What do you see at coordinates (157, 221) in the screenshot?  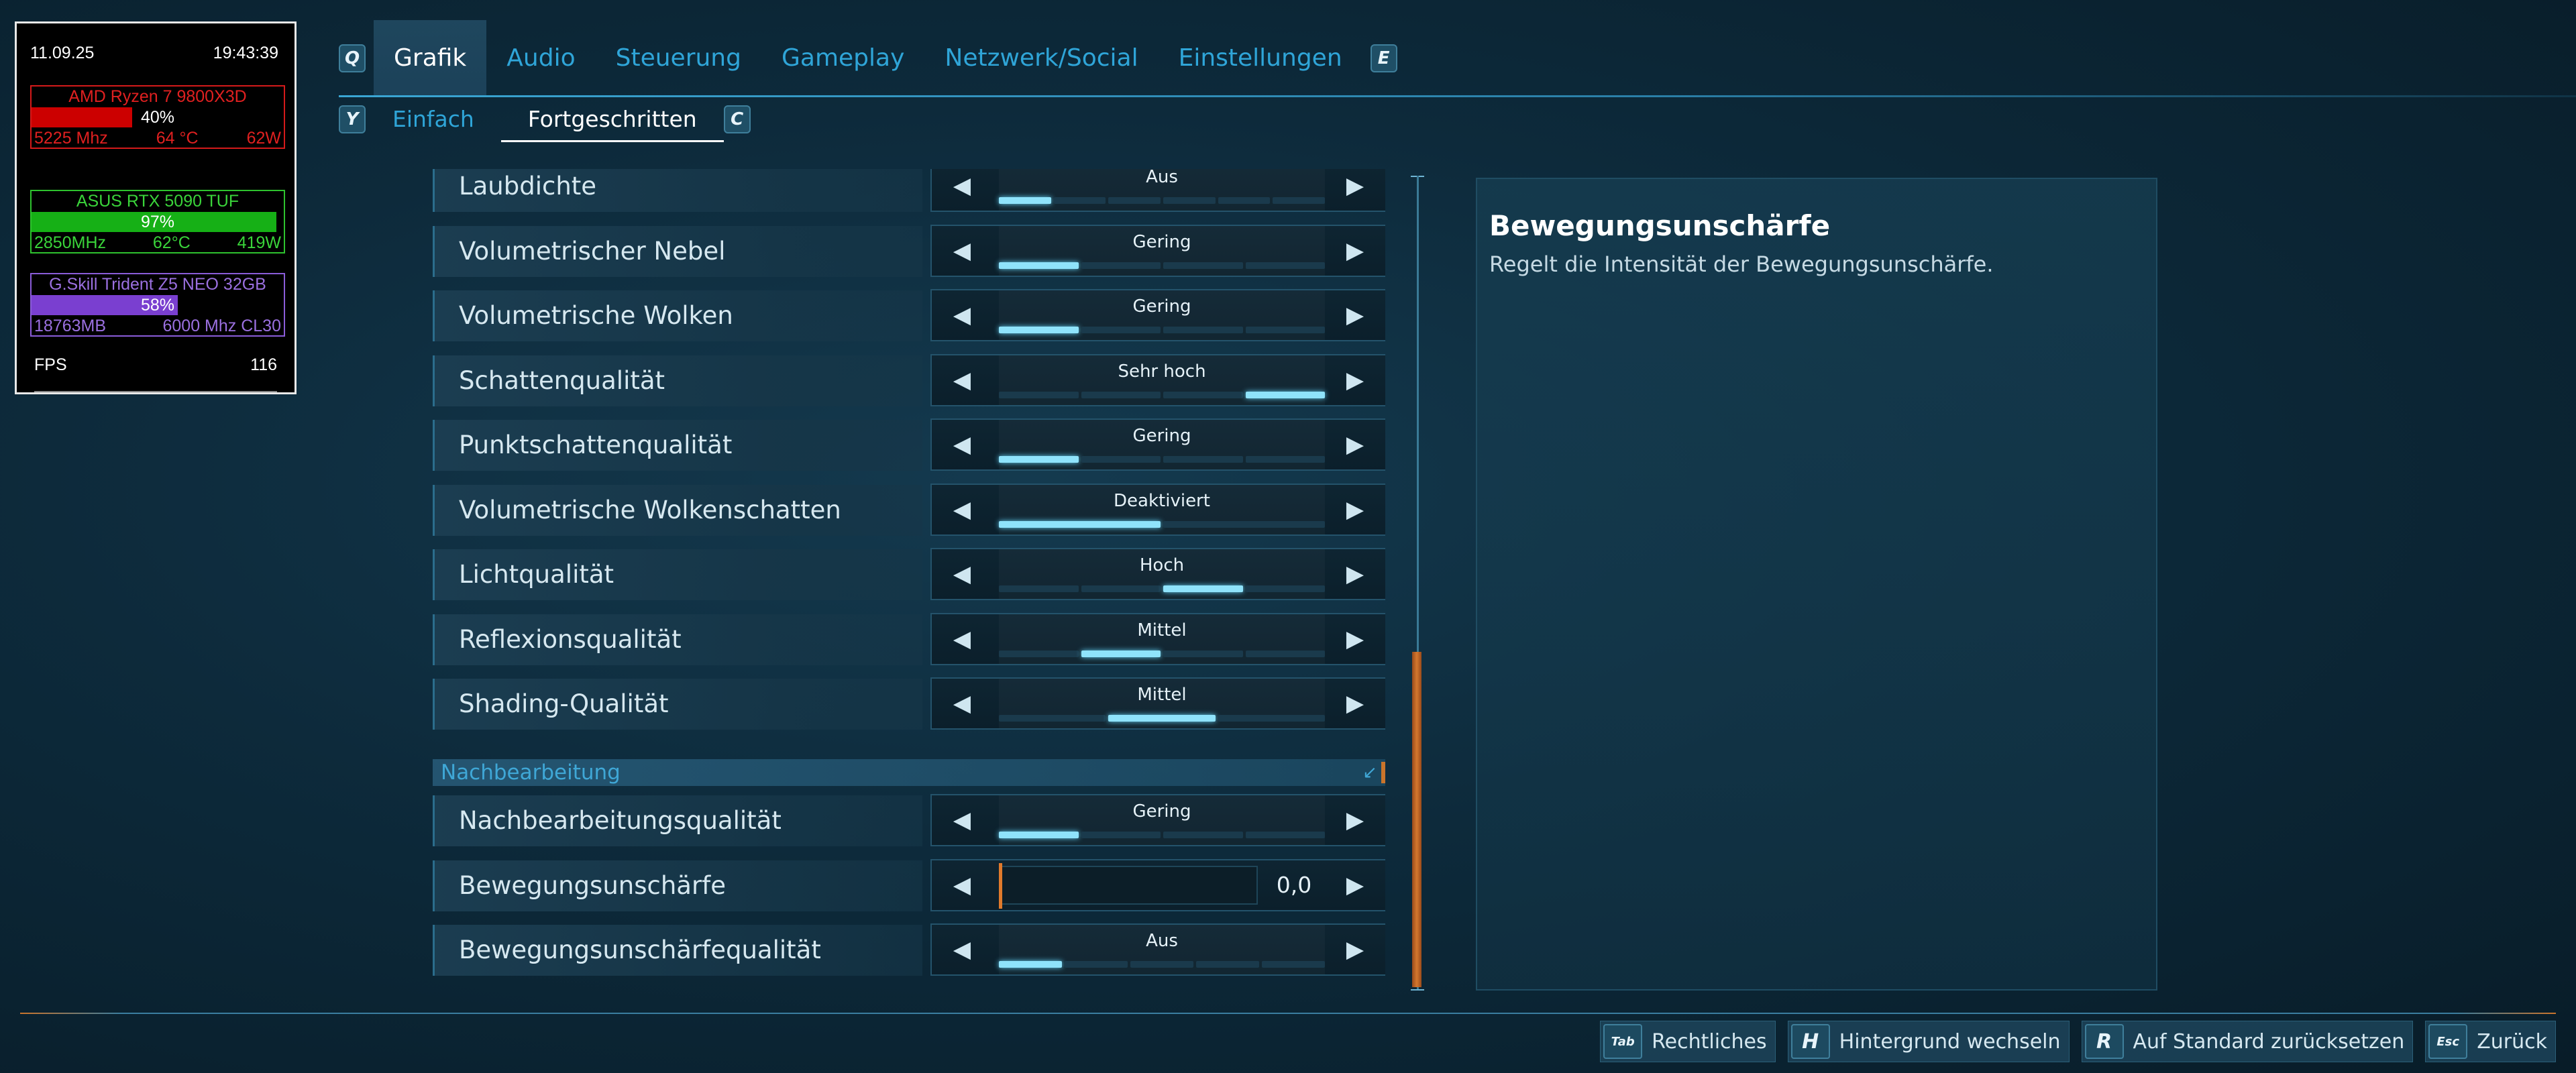 I see `gpu-panel: ASUS RTX 5090 TUF 97% 2850MHz 62°C 419W` at bounding box center [157, 221].